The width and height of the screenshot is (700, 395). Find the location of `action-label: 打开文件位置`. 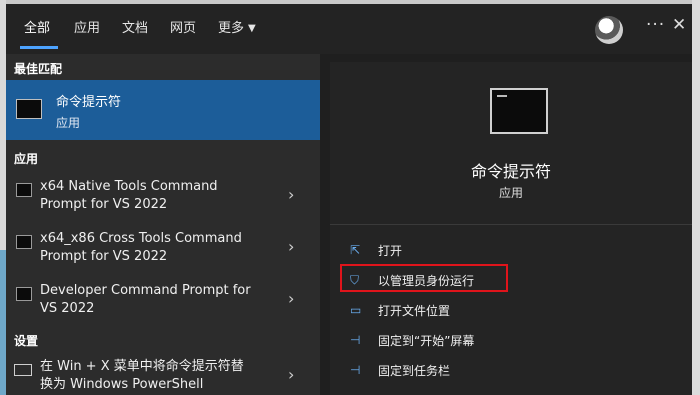

action-label: 打开文件位置 is located at coordinates (414, 311).